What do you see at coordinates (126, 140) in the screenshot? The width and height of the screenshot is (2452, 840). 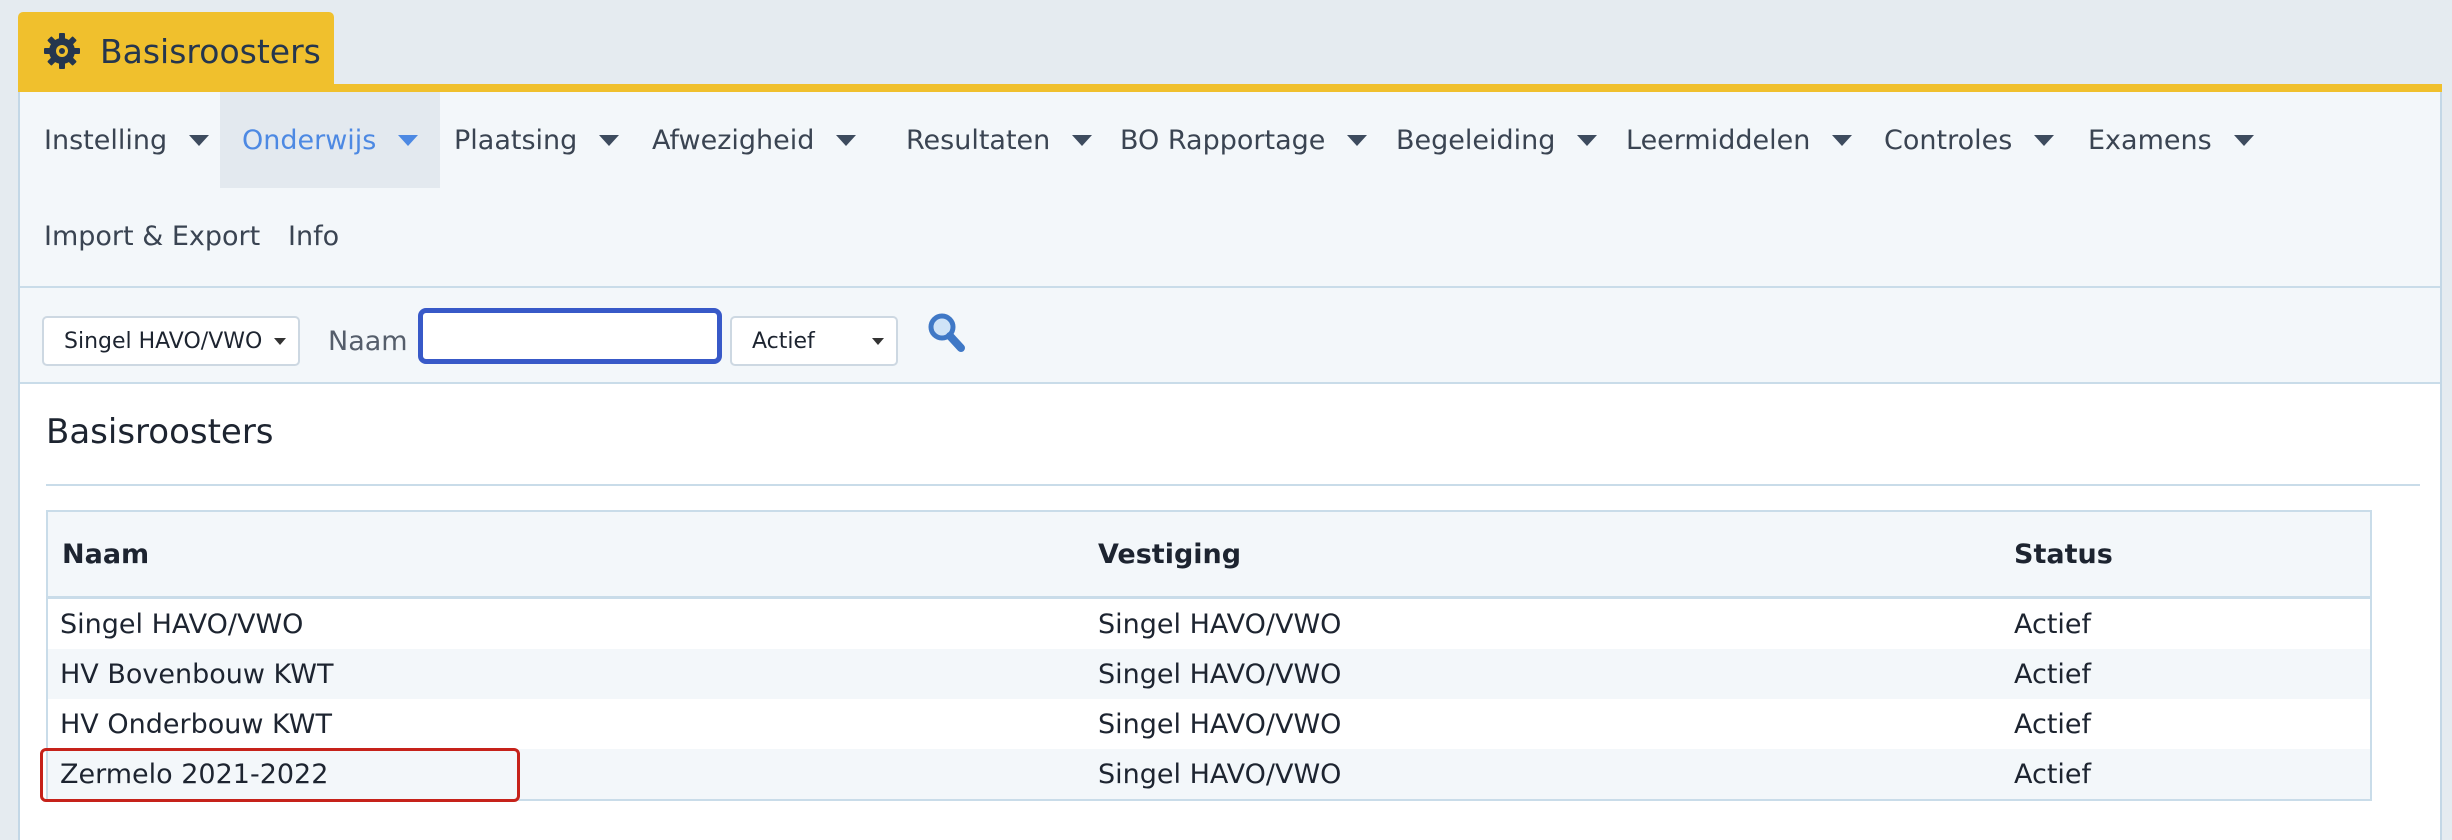 I see `menu-item-instelling: Instelling` at bounding box center [126, 140].